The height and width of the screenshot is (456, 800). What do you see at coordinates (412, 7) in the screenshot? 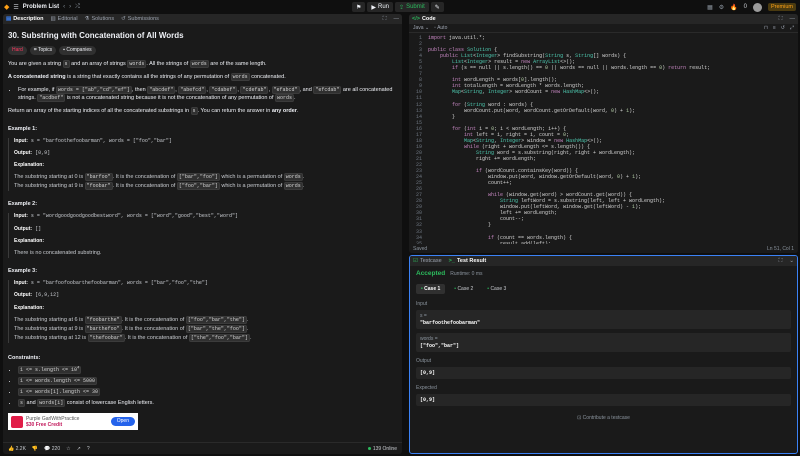
I see `submit-button: ⇪ Submit` at bounding box center [412, 7].